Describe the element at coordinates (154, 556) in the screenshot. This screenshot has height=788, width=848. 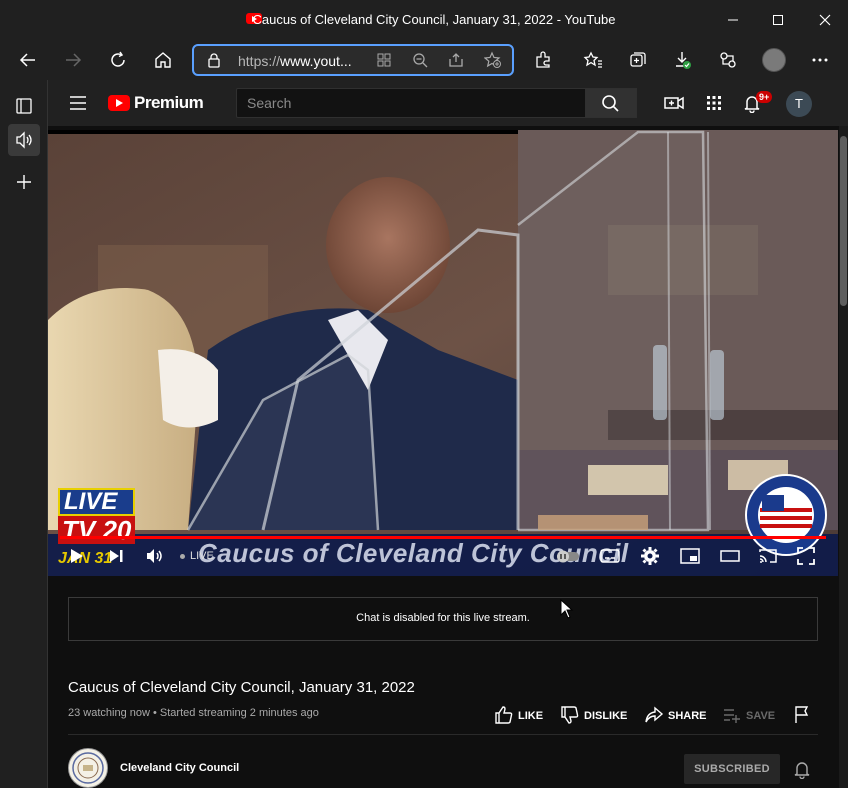
I see `volume-icon` at that location.